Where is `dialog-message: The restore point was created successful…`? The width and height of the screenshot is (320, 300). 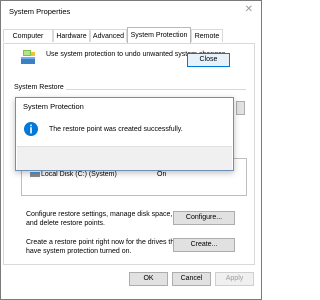 dialog-message: The restore point was created successful… is located at coordinates (116, 129).